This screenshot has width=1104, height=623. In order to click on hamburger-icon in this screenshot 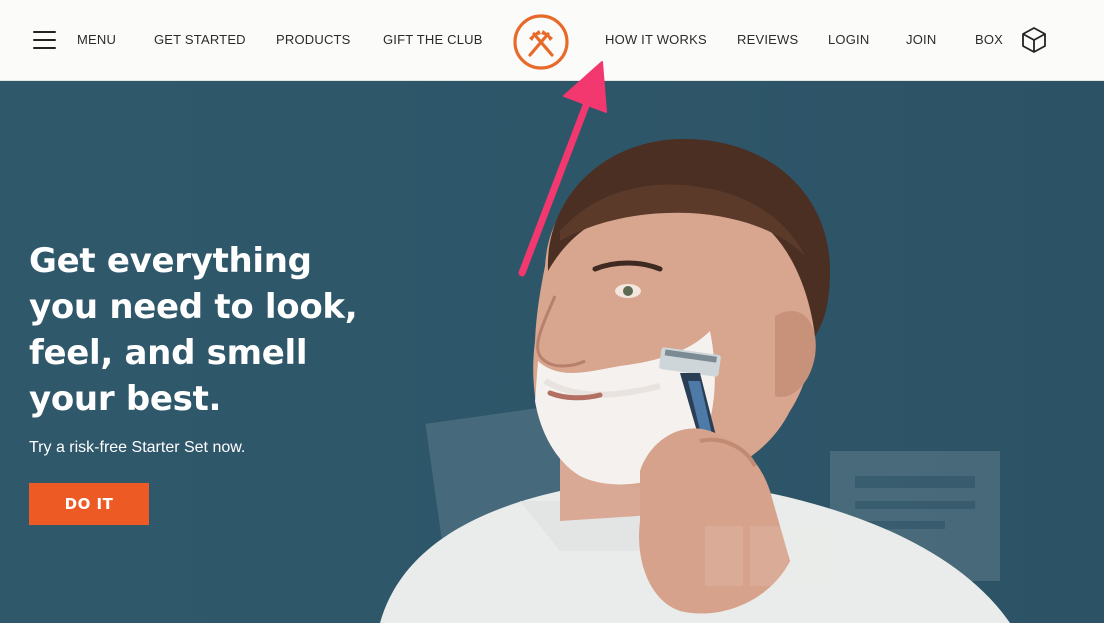, I will do `click(44, 40)`.